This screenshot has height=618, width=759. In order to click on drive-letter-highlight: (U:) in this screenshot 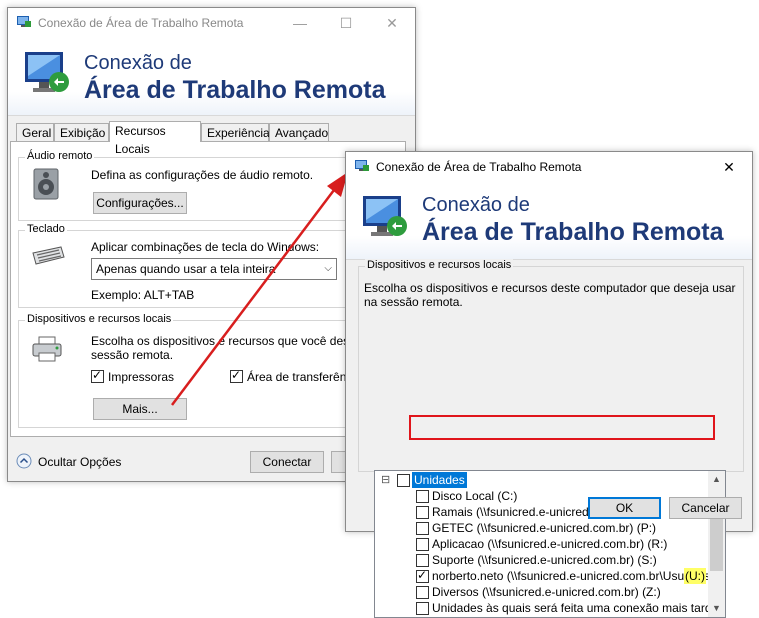, I will do `click(695, 576)`.